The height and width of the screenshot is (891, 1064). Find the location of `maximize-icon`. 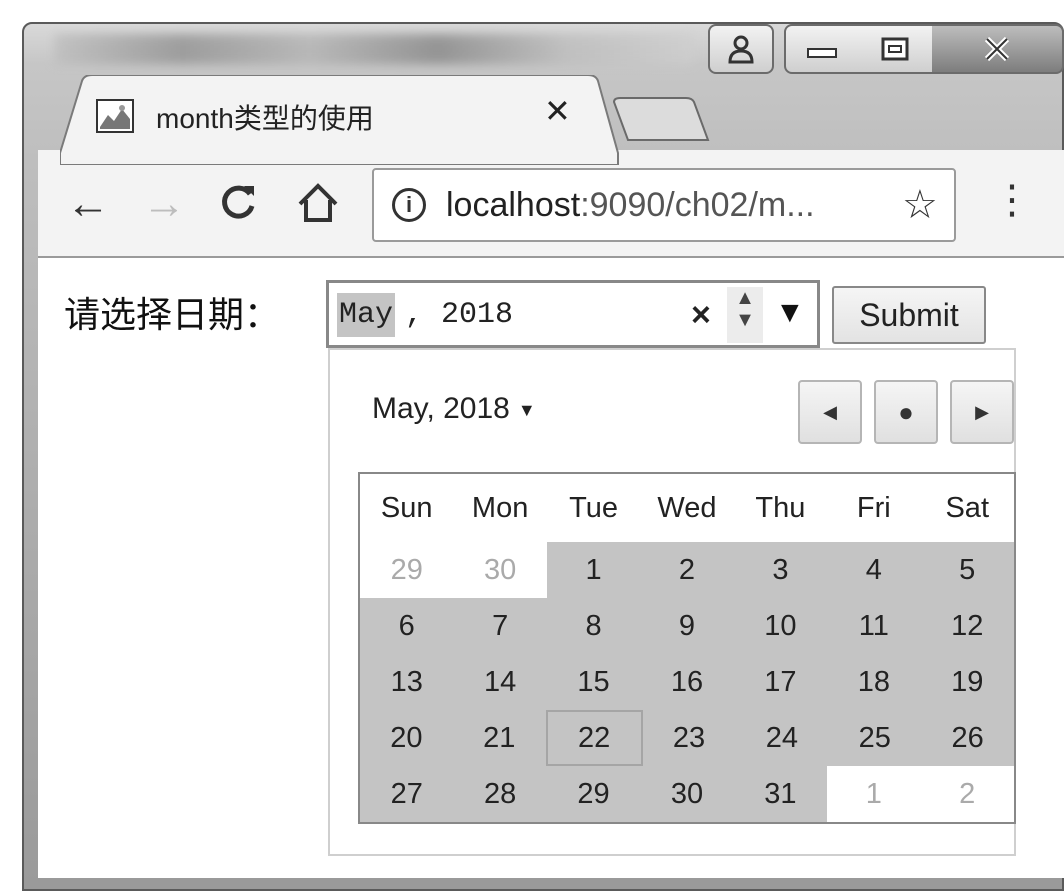

maximize-icon is located at coordinates (895, 49).